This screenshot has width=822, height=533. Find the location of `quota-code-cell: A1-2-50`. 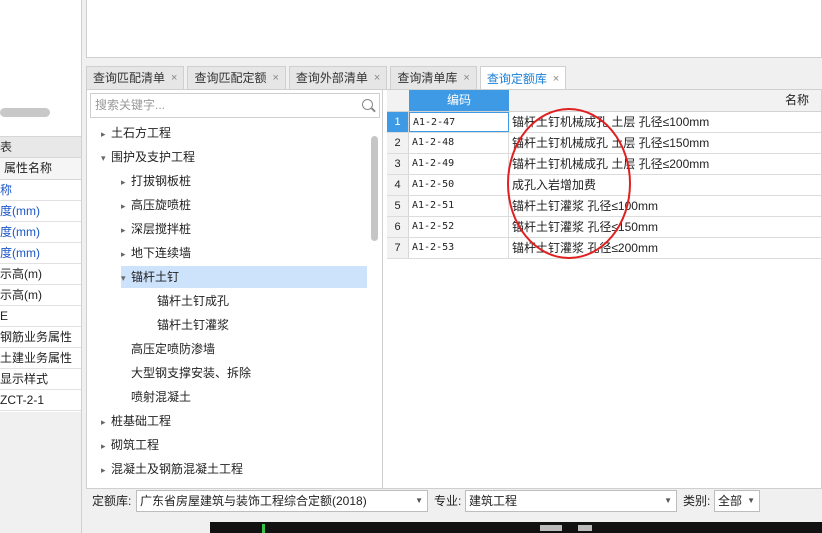

quota-code-cell: A1-2-50 is located at coordinates (459, 185).